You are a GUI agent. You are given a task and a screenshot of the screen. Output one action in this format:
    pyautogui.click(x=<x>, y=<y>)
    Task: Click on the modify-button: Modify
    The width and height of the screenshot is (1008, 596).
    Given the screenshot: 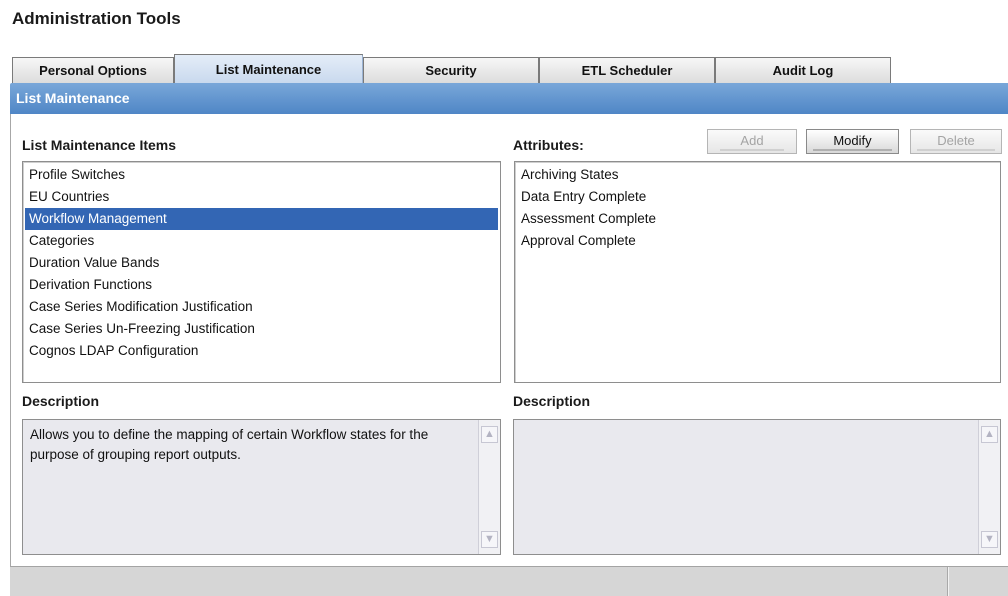 What is the action you would take?
    pyautogui.click(x=852, y=141)
    